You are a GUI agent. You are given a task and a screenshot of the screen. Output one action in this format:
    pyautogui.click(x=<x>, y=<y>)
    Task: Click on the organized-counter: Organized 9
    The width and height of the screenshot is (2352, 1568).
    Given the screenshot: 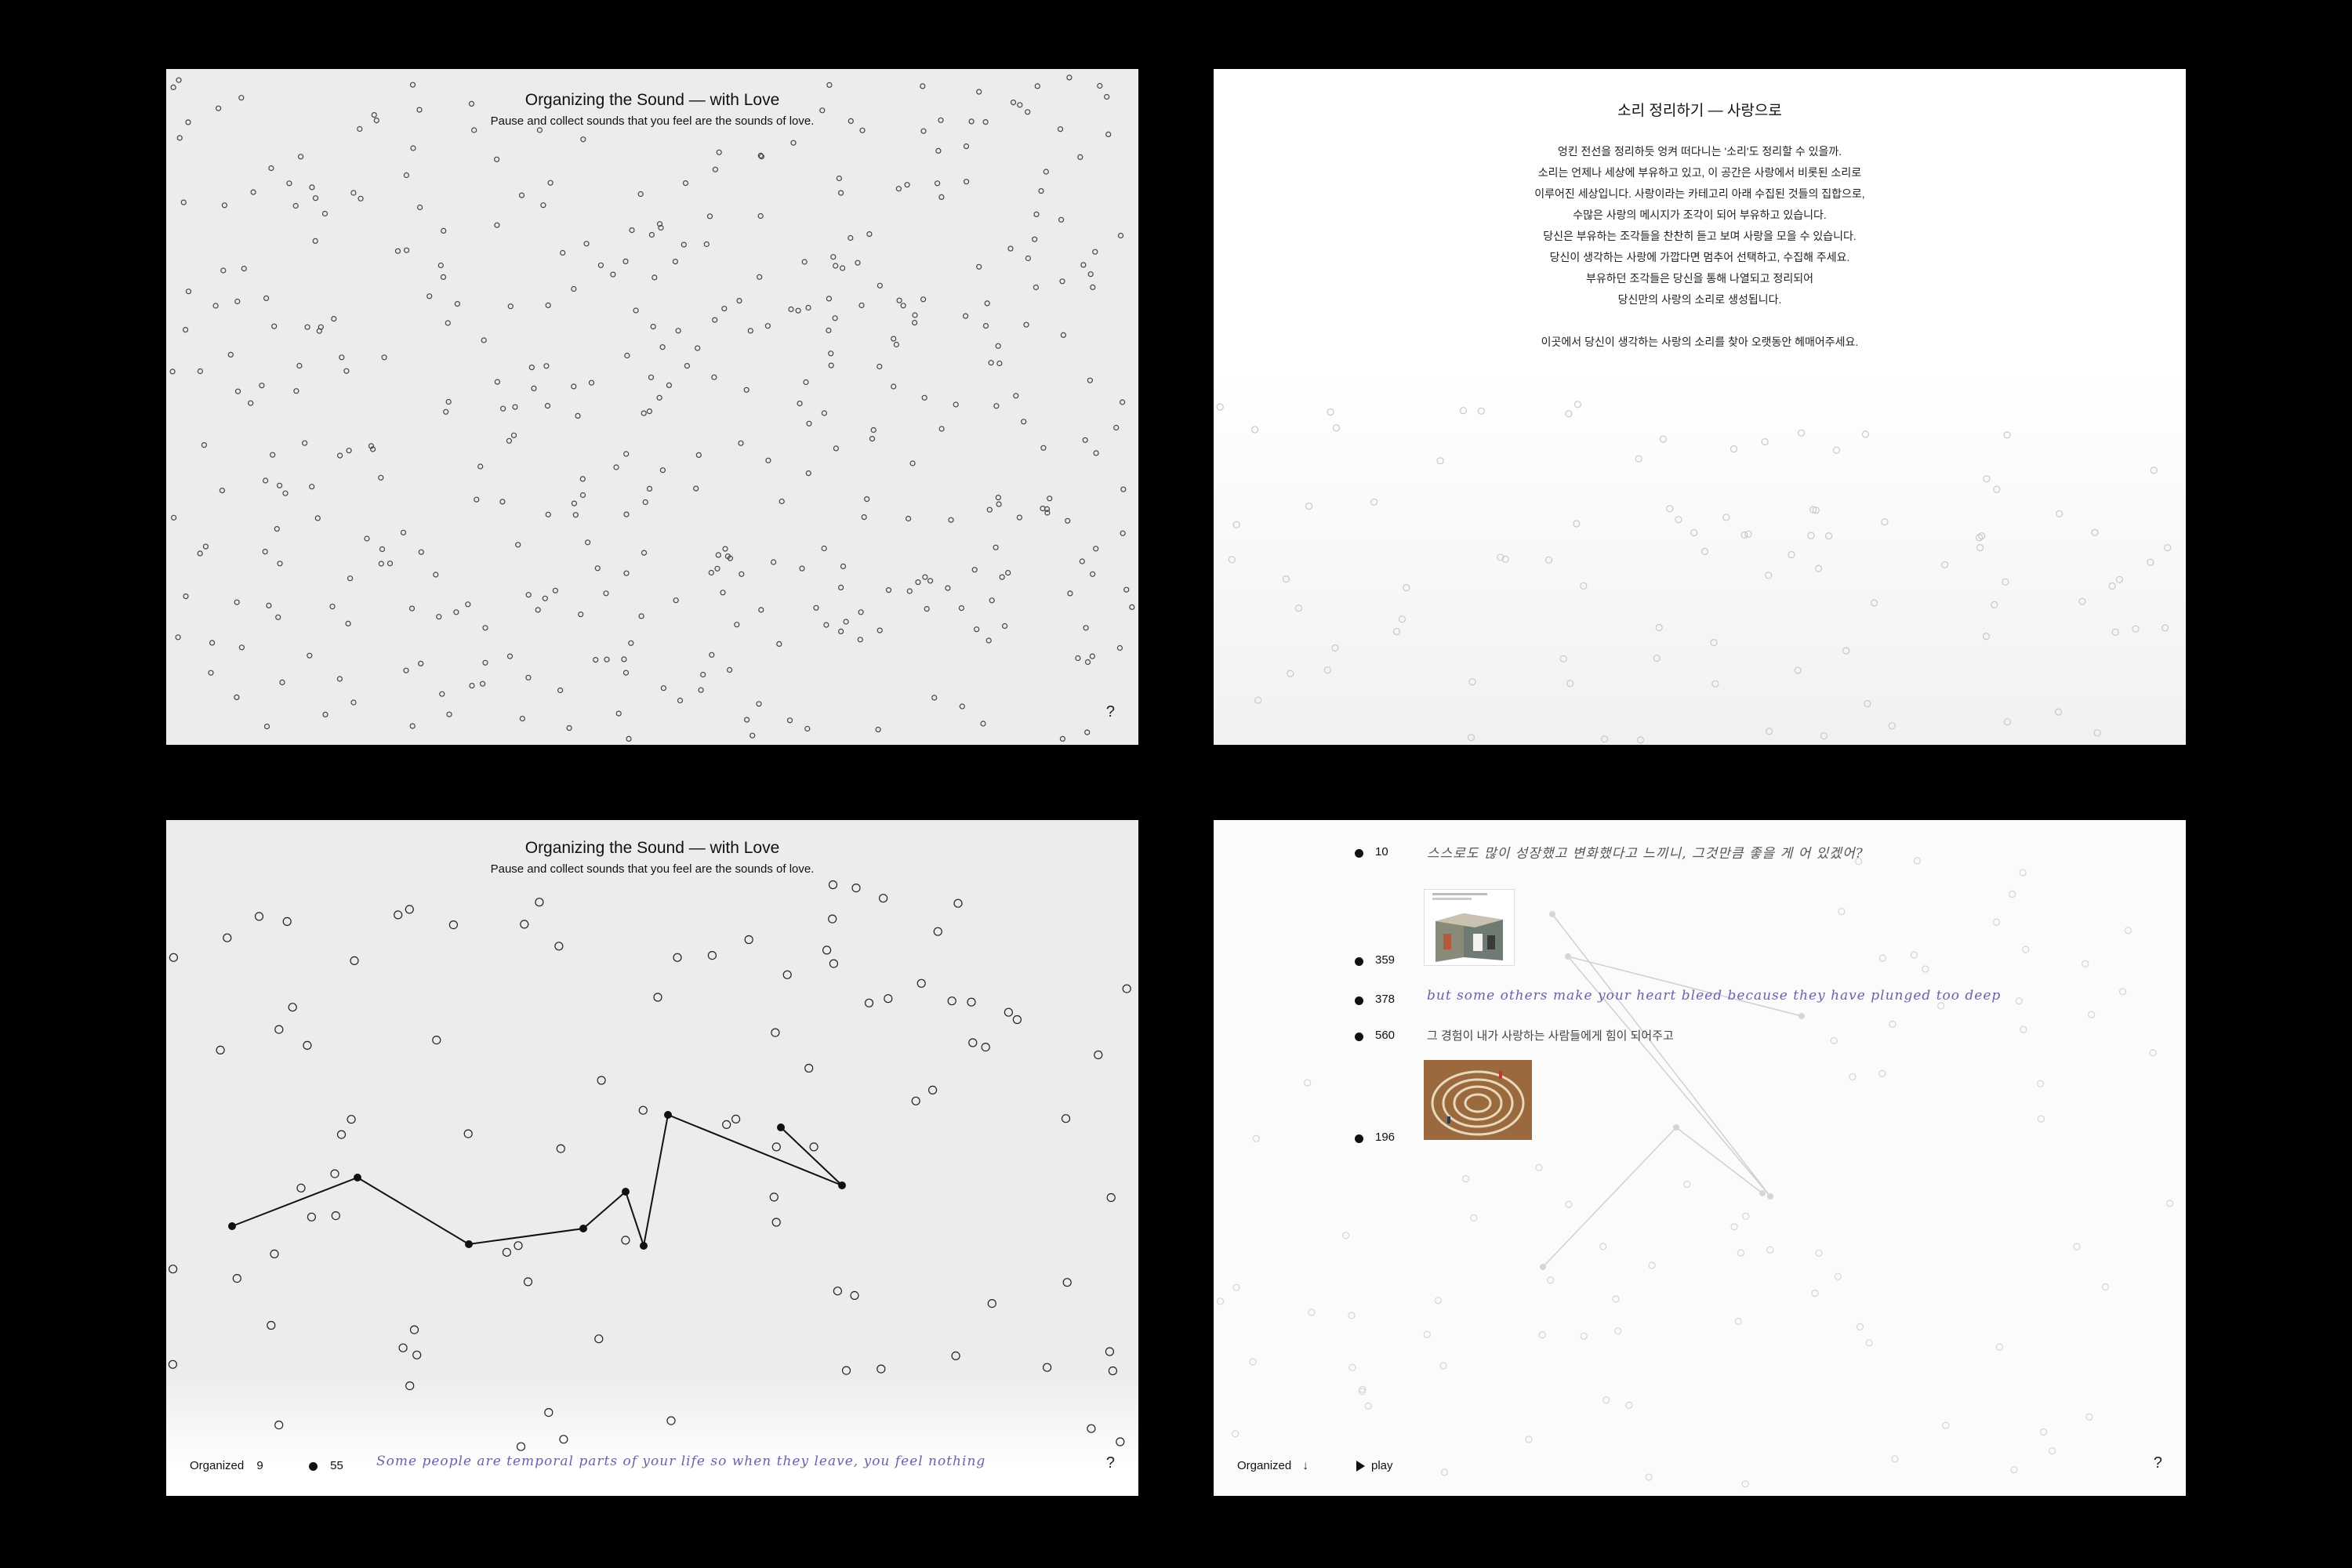 What is the action you would take?
    pyautogui.click(x=227, y=1465)
    